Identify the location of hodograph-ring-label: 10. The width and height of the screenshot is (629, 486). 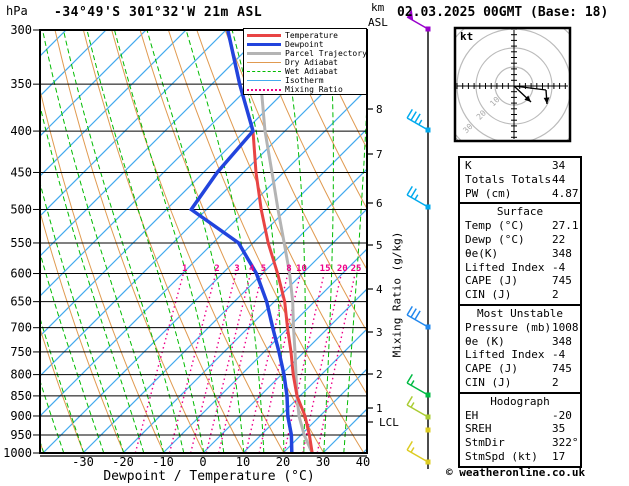
(494, 101).